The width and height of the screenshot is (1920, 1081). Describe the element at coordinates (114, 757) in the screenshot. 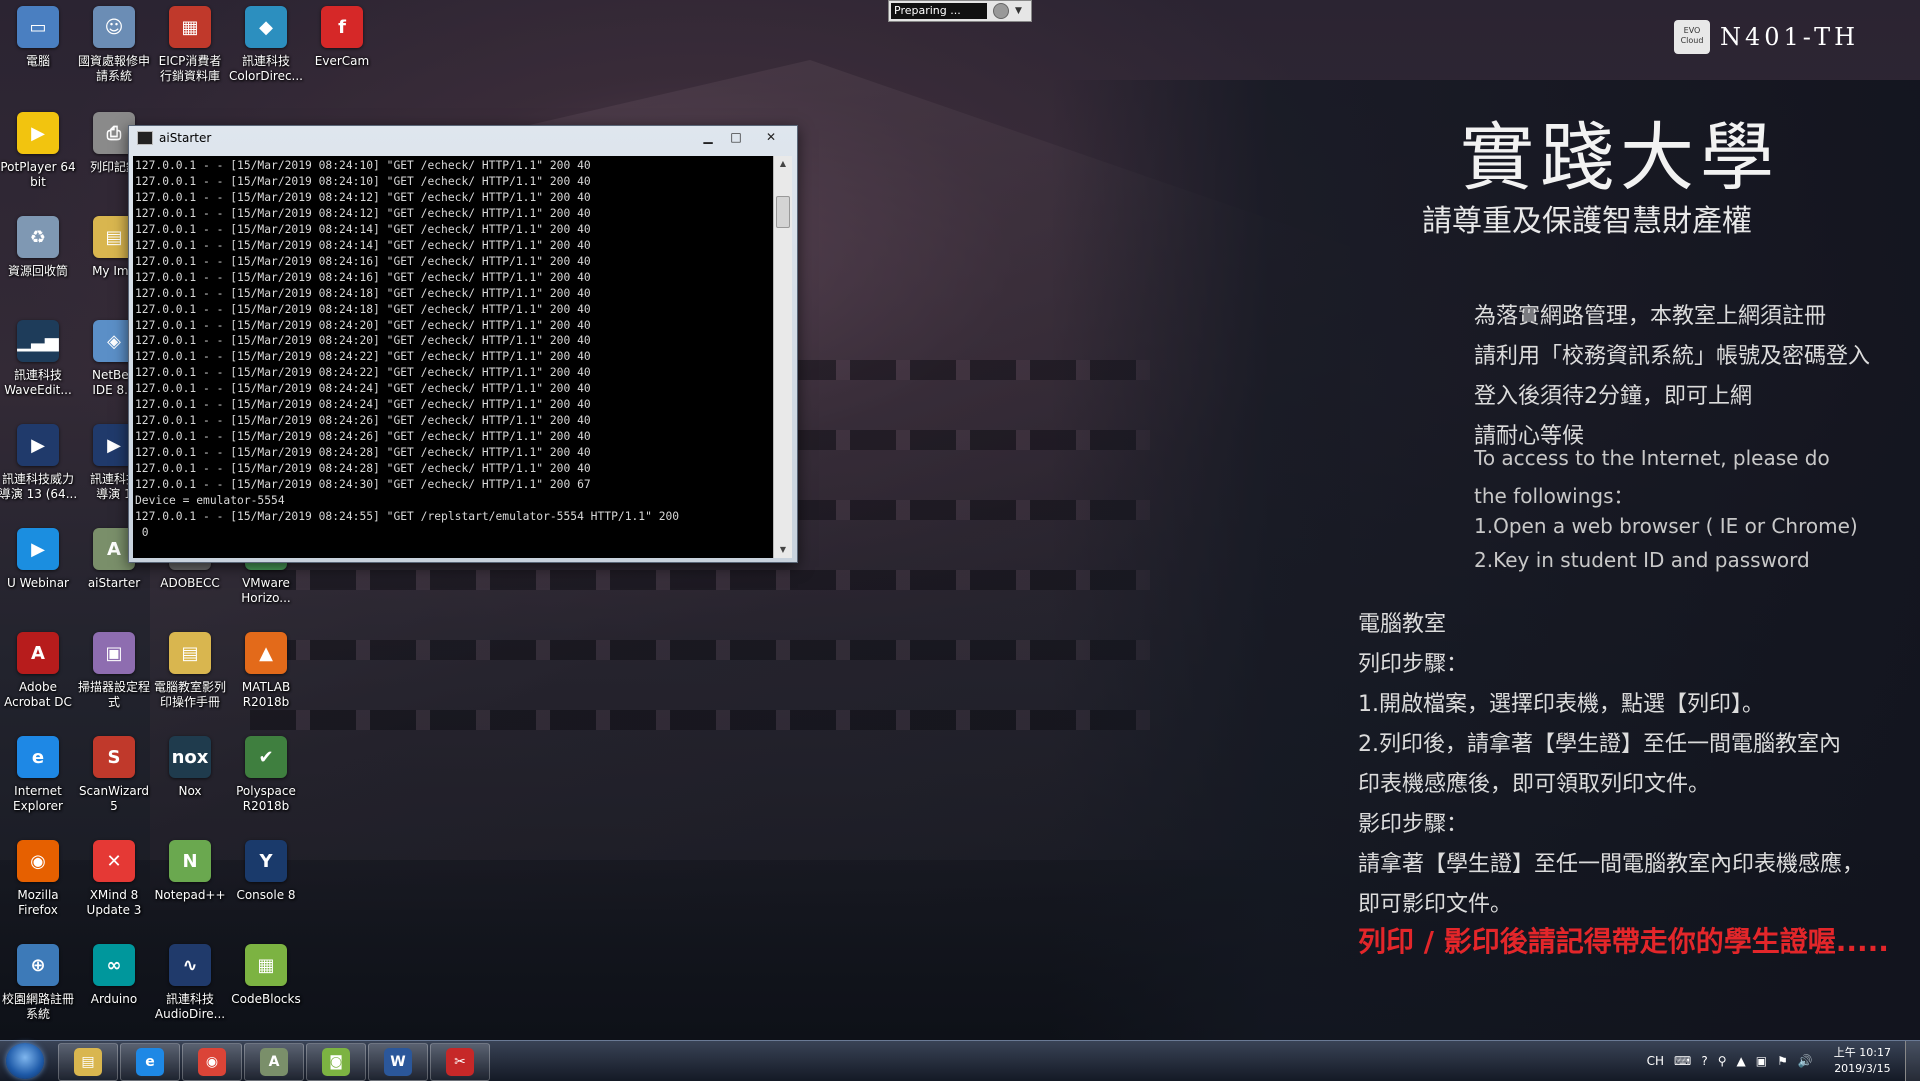

I see `scanwizard-icon: S` at that location.